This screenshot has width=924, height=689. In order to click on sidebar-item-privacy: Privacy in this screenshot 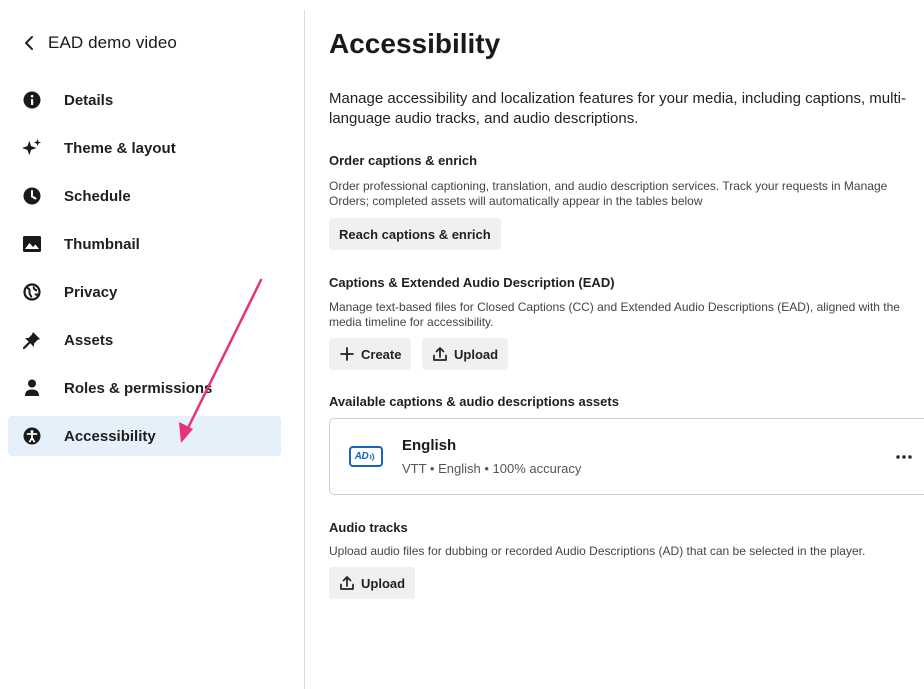, I will do `click(144, 292)`.